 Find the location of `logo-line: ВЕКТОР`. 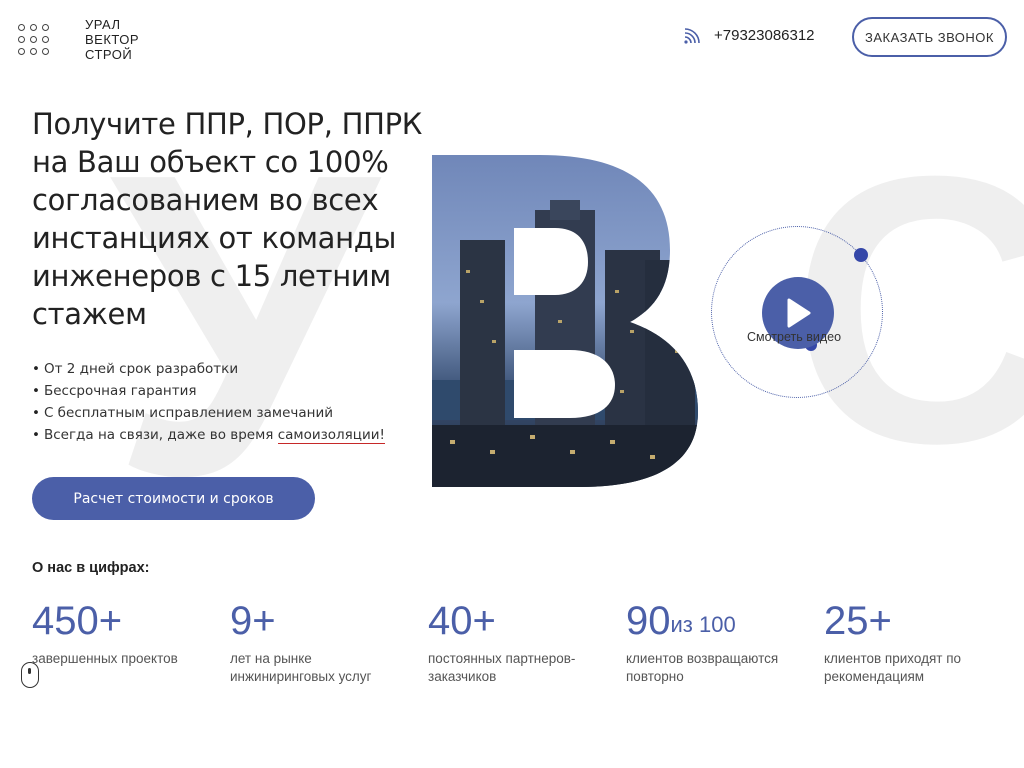

logo-line: ВЕКТОР is located at coordinates (112, 39).